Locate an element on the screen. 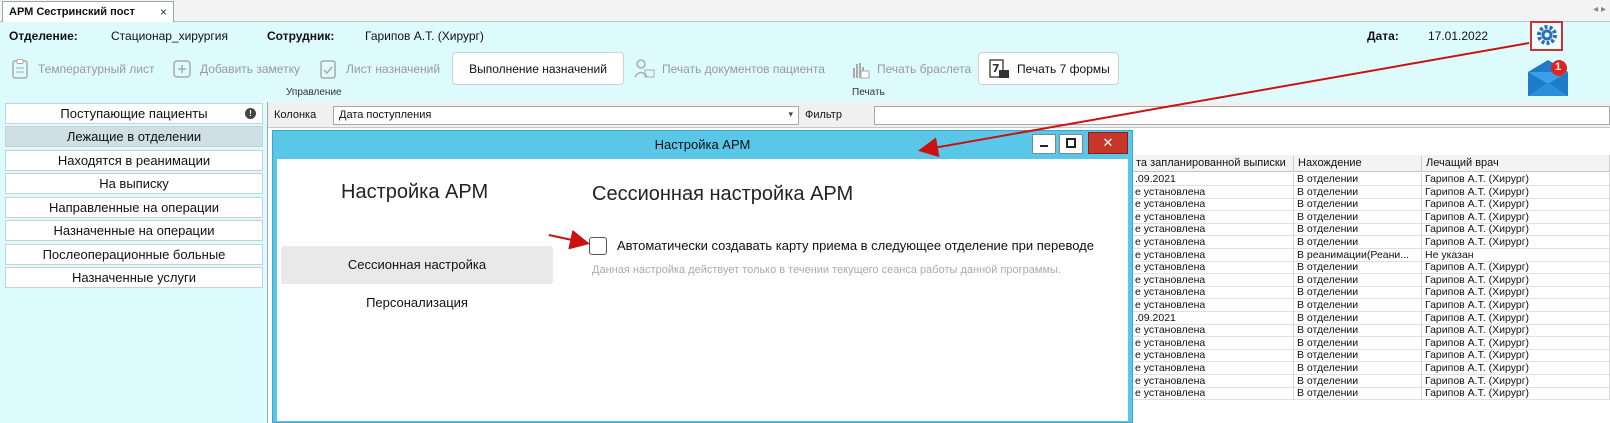 The width and height of the screenshot is (1610, 423). nav-item-scheduled-surgery: Назначенные на операции is located at coordinates (134, 230).